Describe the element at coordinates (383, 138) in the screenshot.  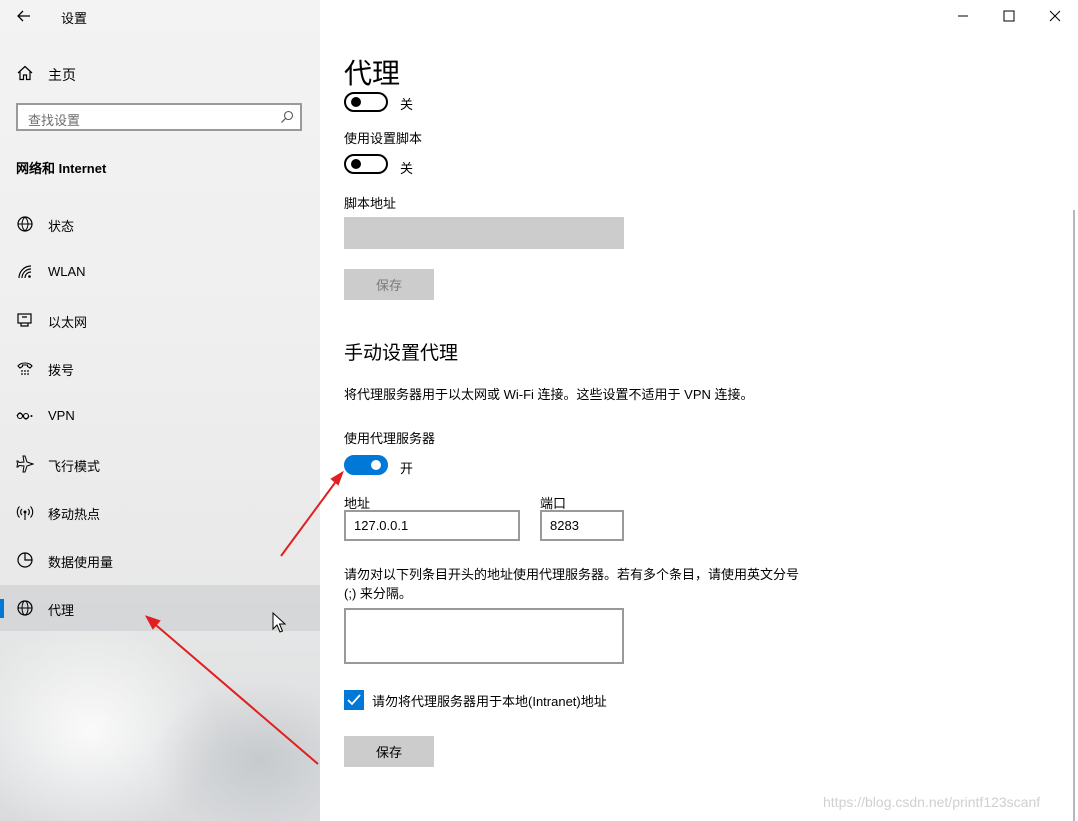
I see `use-script-label: 使用设置脚本` at that location.